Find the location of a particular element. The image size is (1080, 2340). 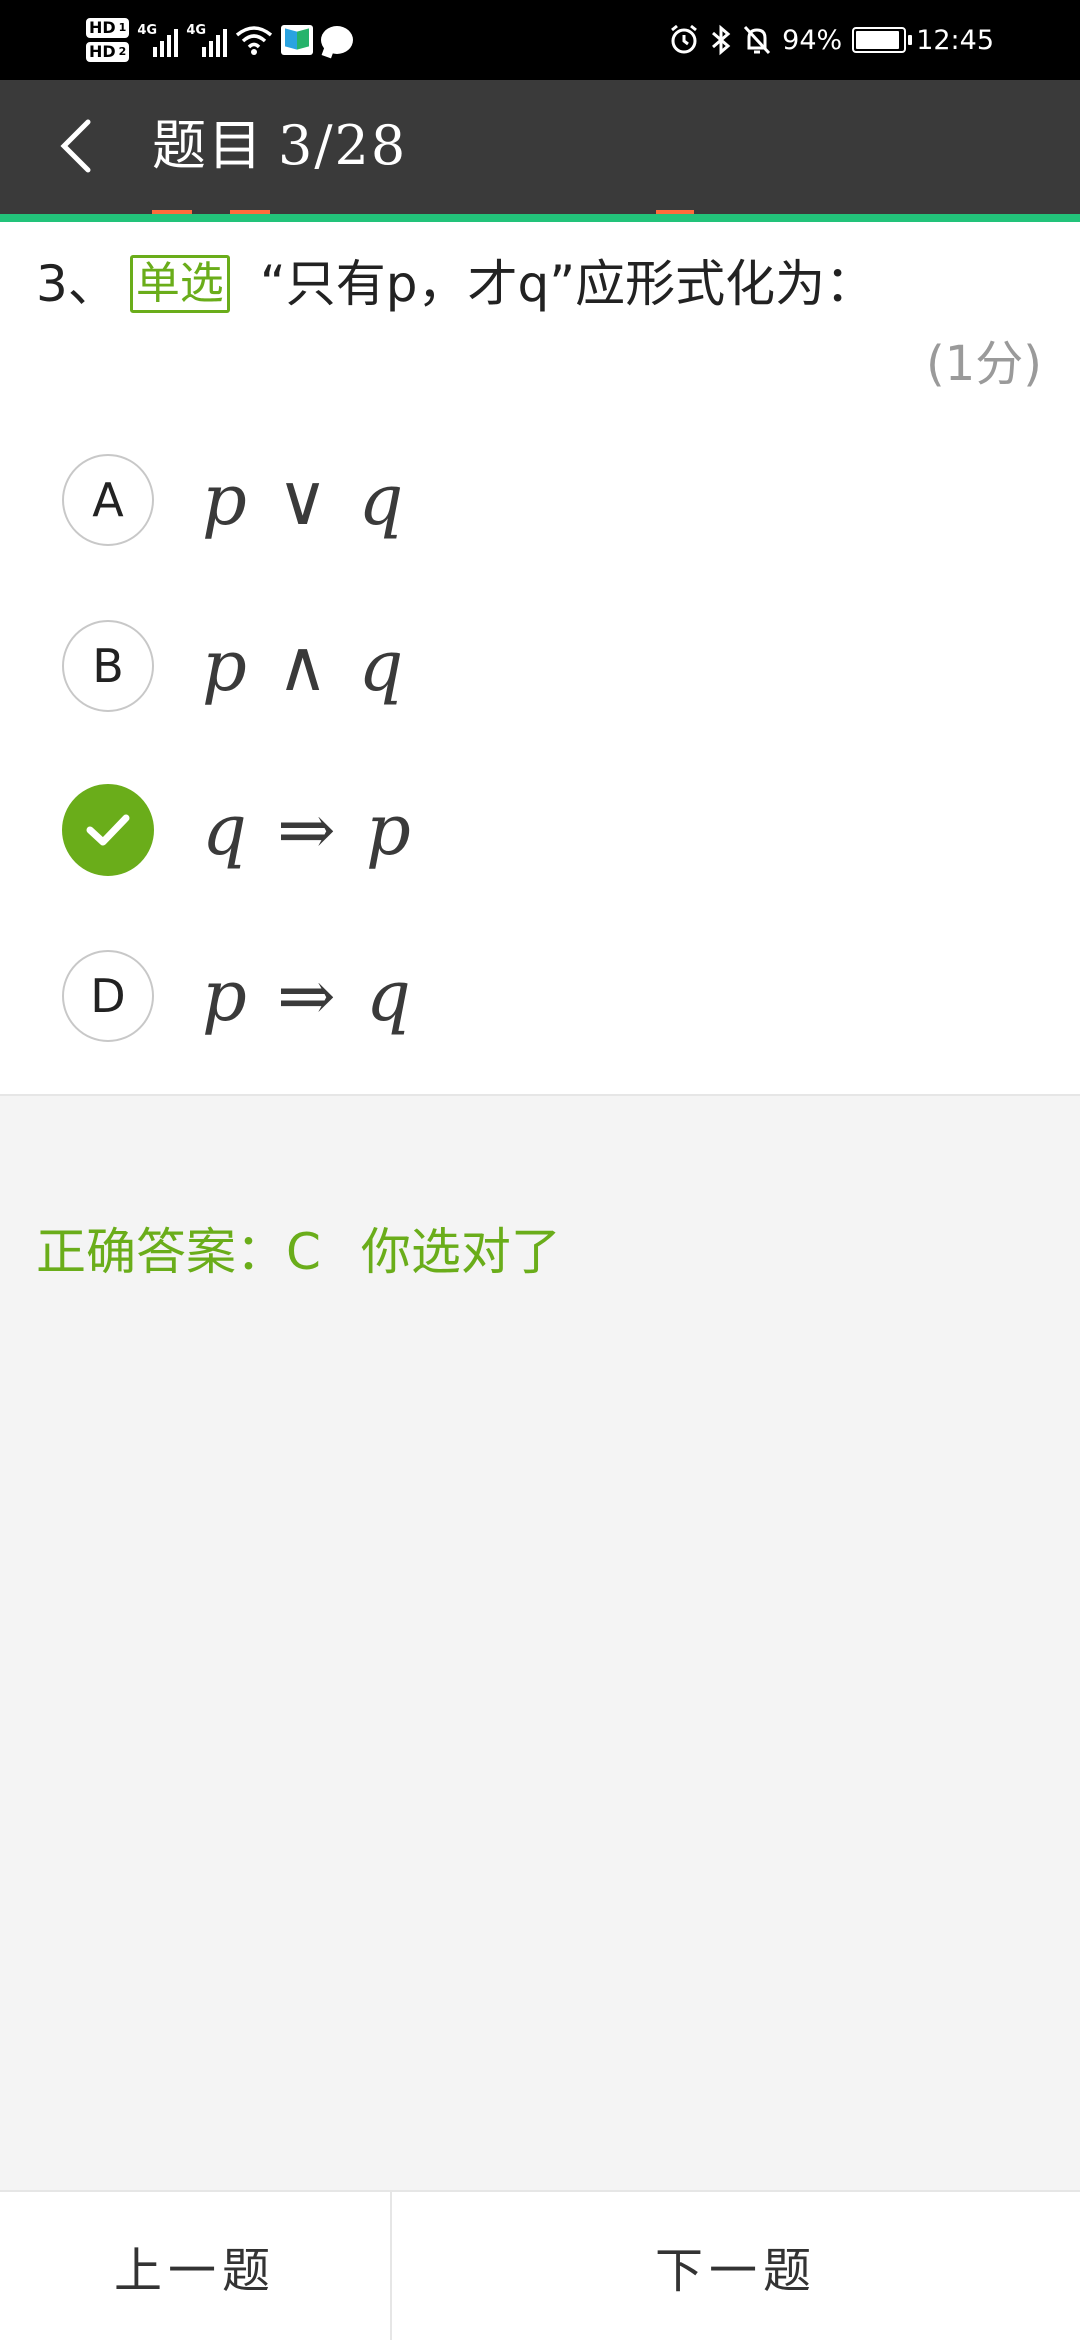

battery-level is located at coordinates (878, 40).